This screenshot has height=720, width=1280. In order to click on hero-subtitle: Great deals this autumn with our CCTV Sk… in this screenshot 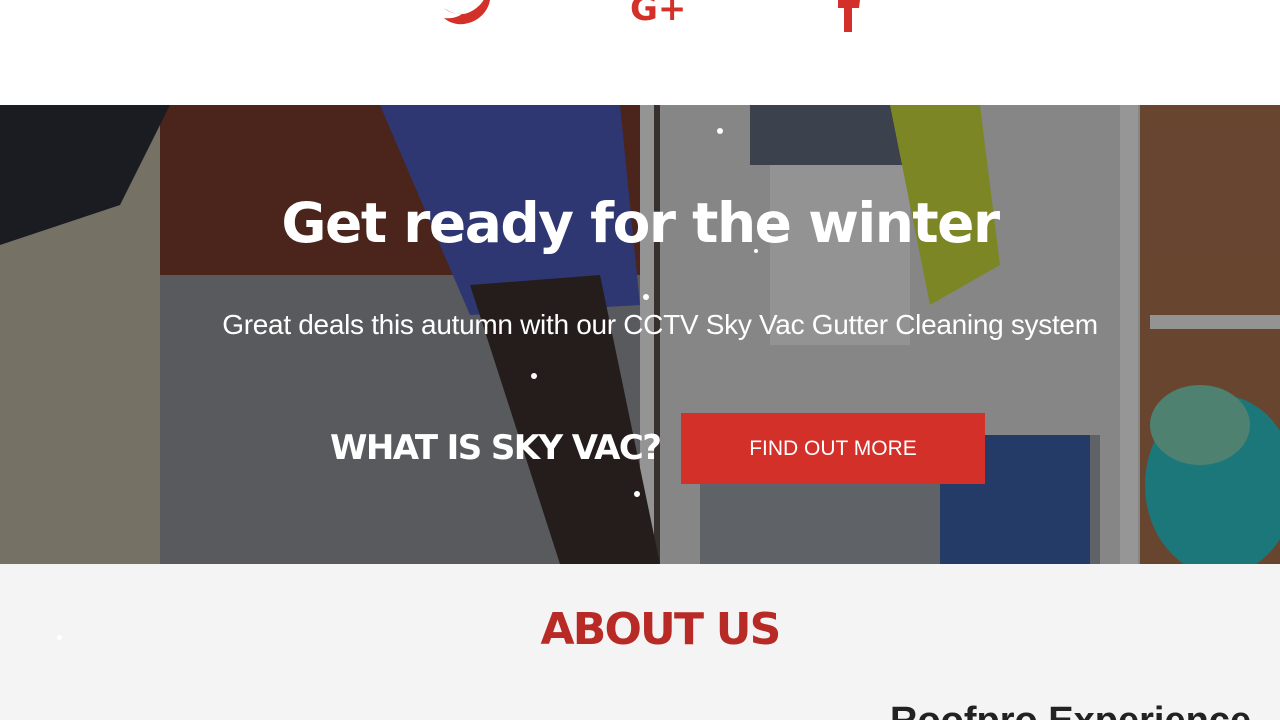, I will do `click(660, 324)`.